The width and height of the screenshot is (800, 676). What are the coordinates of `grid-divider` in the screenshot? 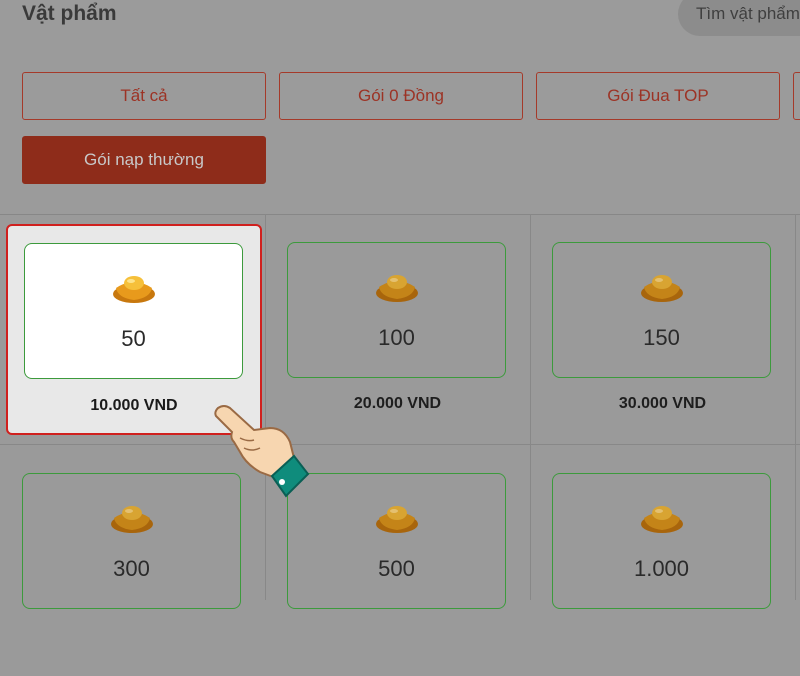 It's located at (795, 407).